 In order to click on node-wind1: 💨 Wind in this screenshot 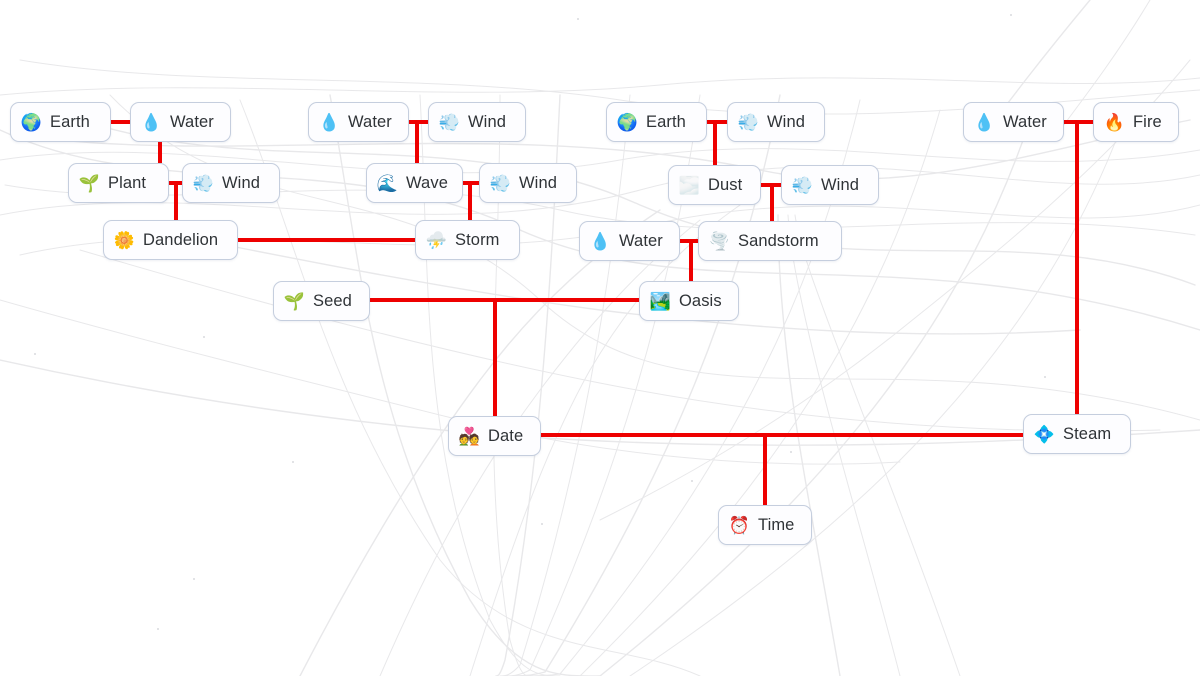, I will do `click(477, 122)`.